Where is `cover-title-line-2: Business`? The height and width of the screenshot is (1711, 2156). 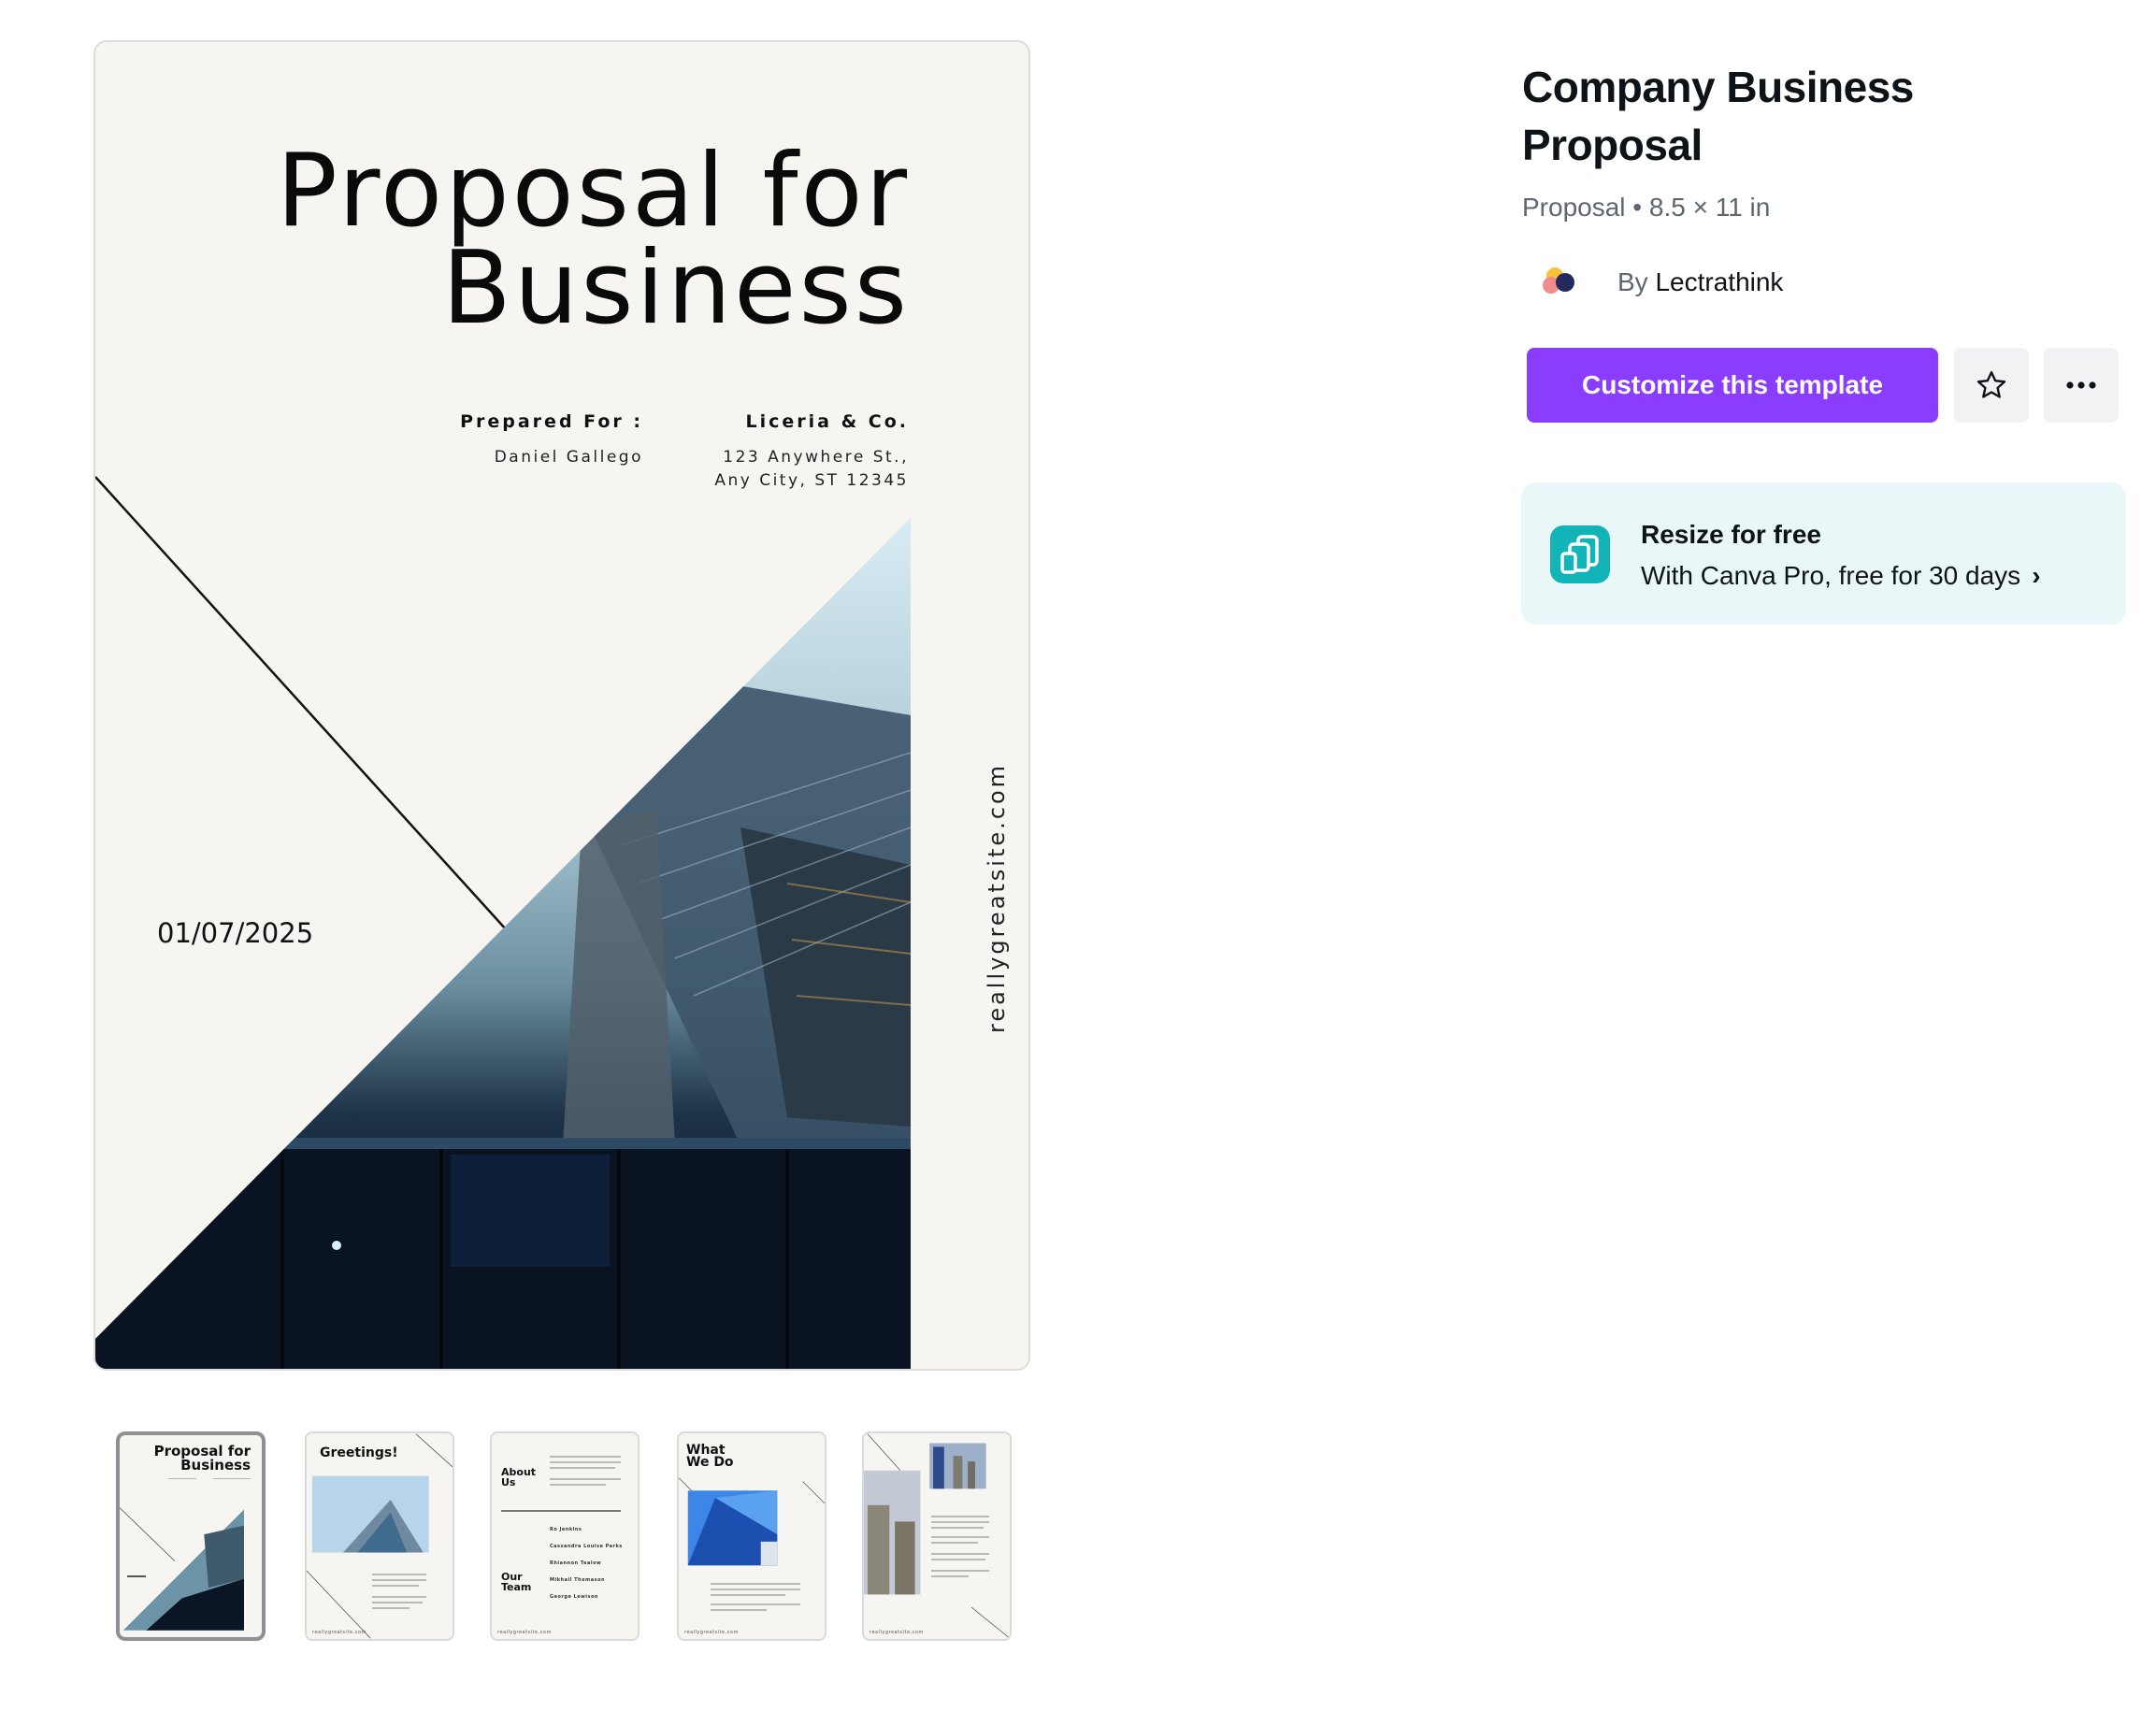 cover-title-line-2: Business is located at coordinates (676, 288).